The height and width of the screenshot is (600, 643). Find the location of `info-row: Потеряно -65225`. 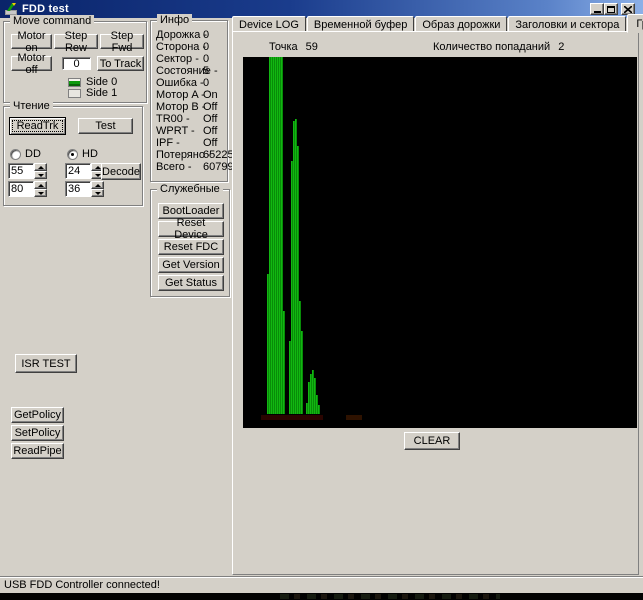

info-row: Потеряно -65225 is located at coordinates (195, 155).